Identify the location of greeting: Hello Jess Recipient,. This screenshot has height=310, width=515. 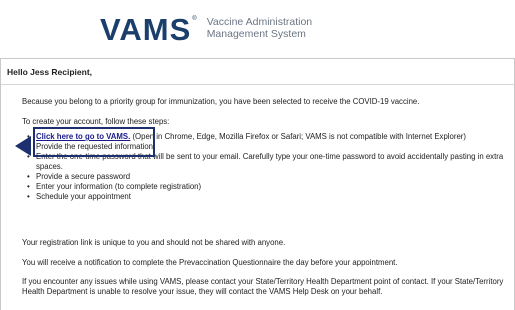
(50, 71).